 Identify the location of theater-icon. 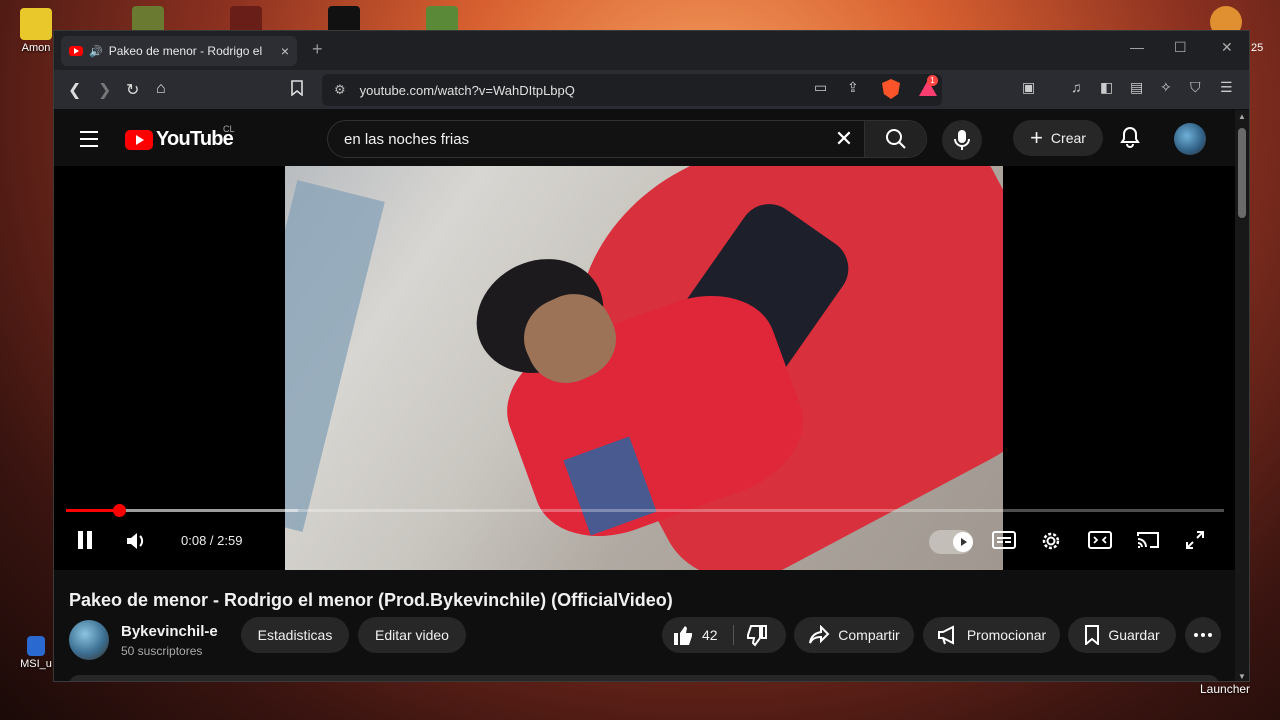
(1100, 540).